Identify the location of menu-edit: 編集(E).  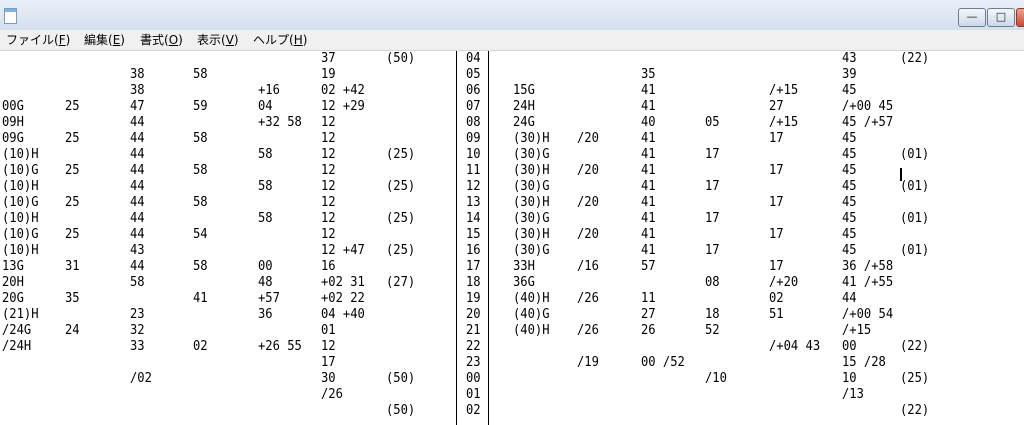
(104, 40).